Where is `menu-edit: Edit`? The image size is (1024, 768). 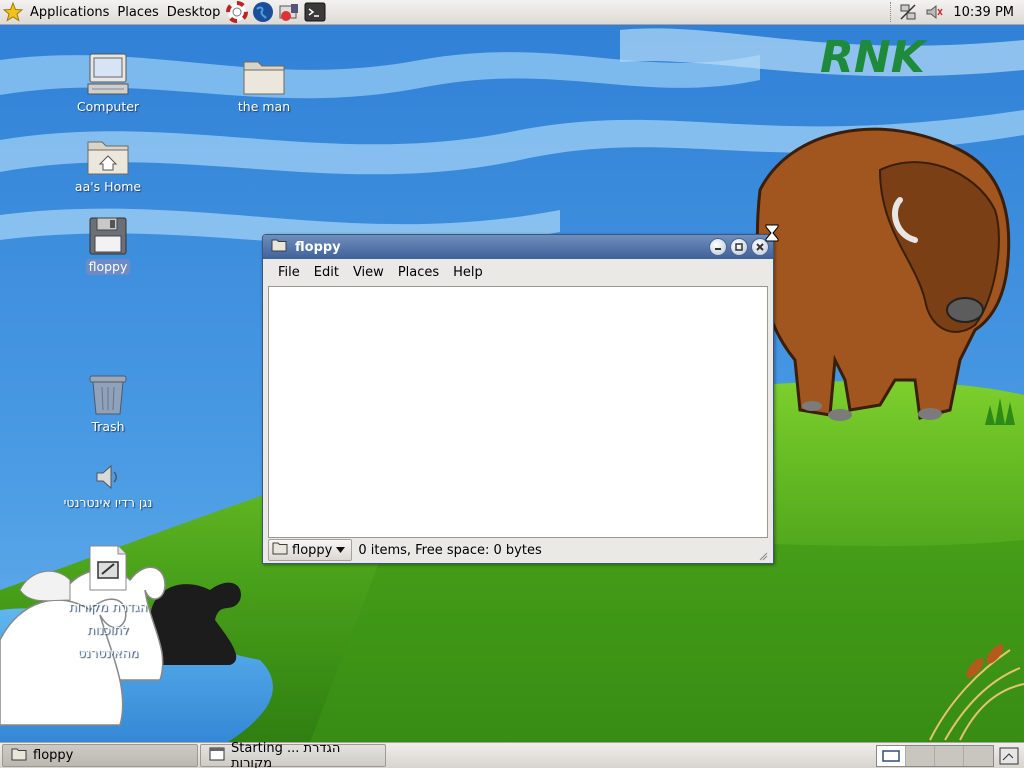 menu-edit: Edit is located at coordinates (326, 272).